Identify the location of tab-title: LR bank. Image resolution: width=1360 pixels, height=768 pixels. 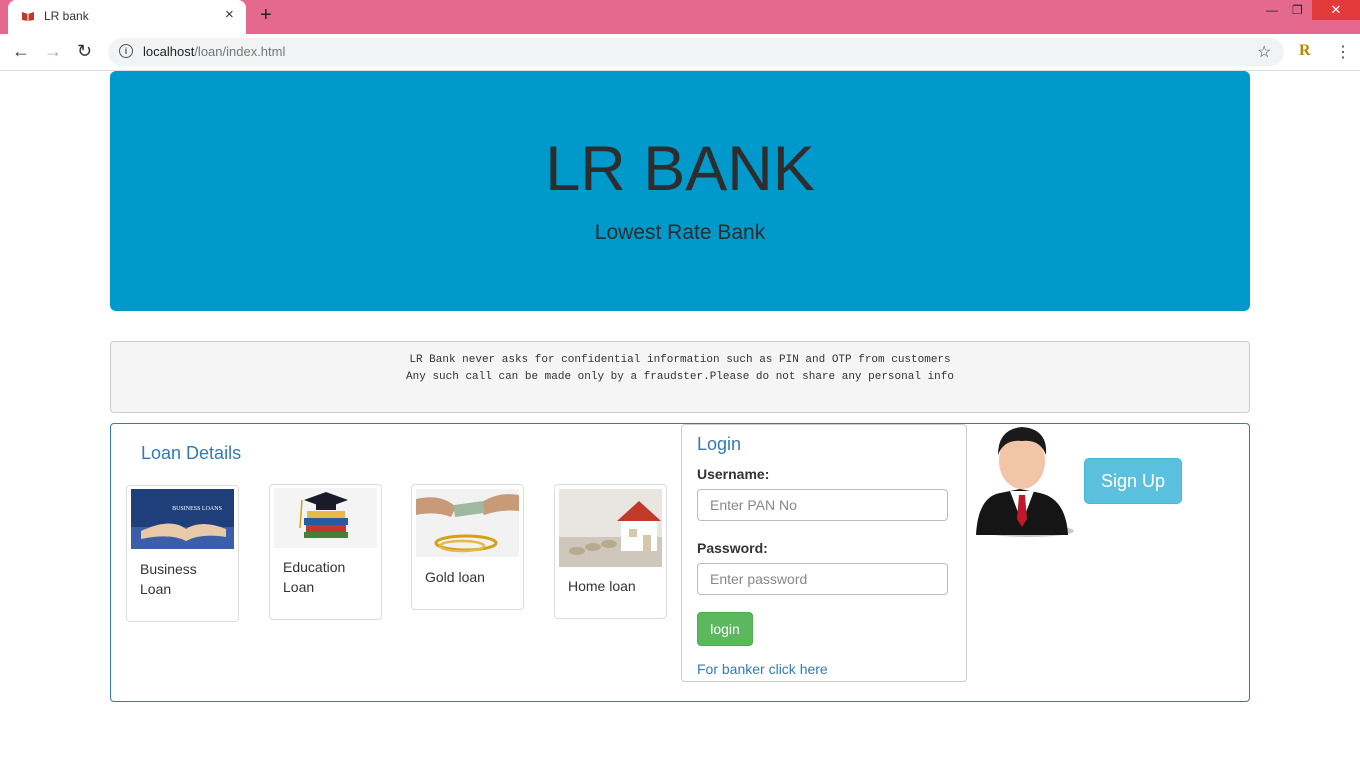
(66, 16).